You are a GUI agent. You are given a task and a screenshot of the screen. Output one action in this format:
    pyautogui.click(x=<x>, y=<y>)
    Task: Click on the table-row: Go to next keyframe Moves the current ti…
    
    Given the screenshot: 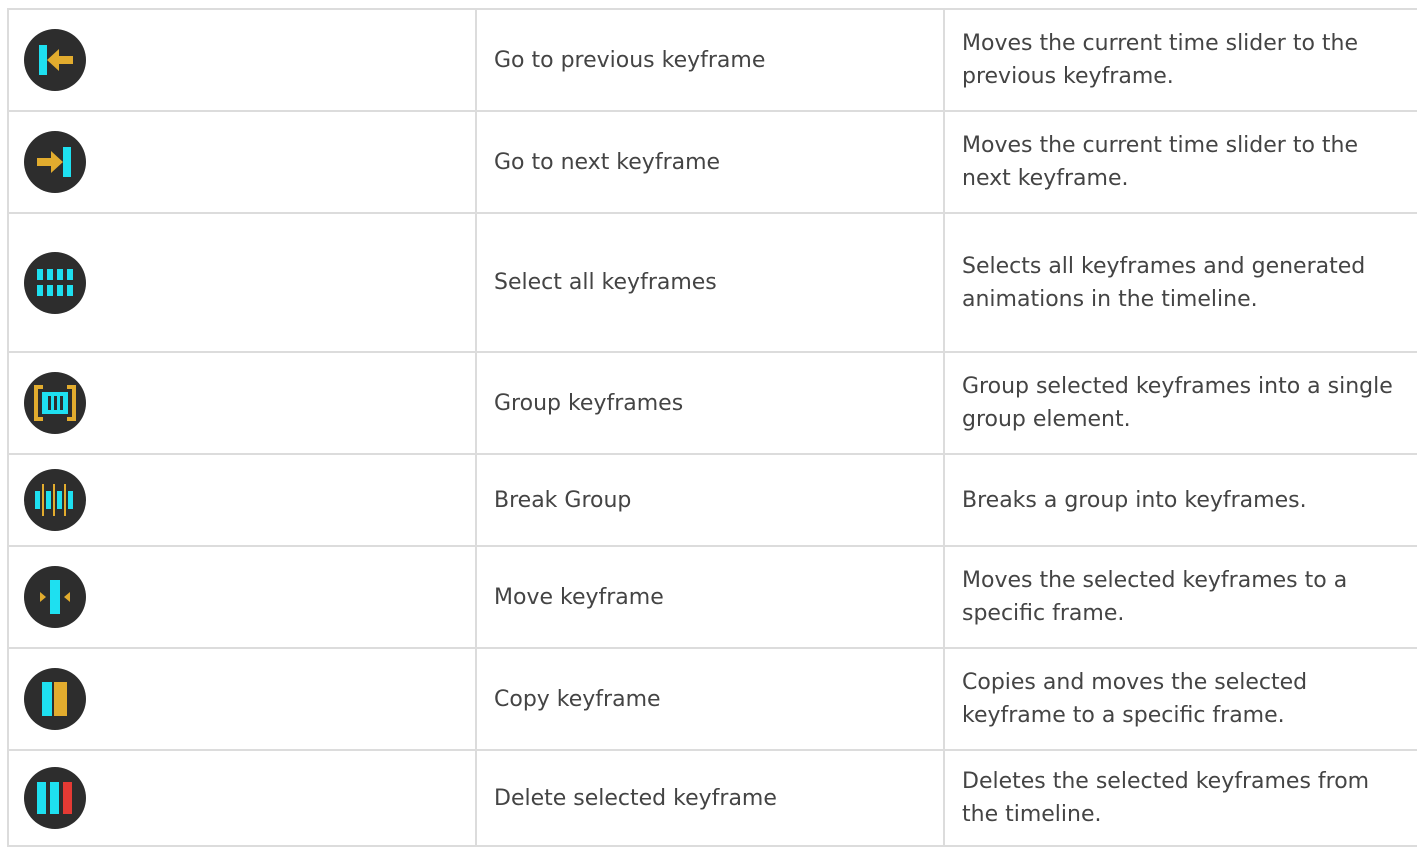 What is the action you would take?
    pyautogui.click(x=712, y=162)
    